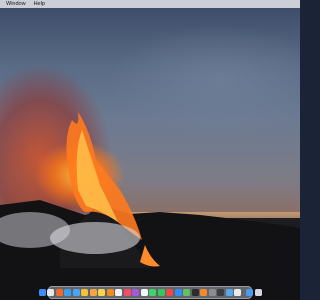  What do you see at coordinates (212, 292) in the screenshot?
I see `settings-icon` at bounding box center [212, 292].